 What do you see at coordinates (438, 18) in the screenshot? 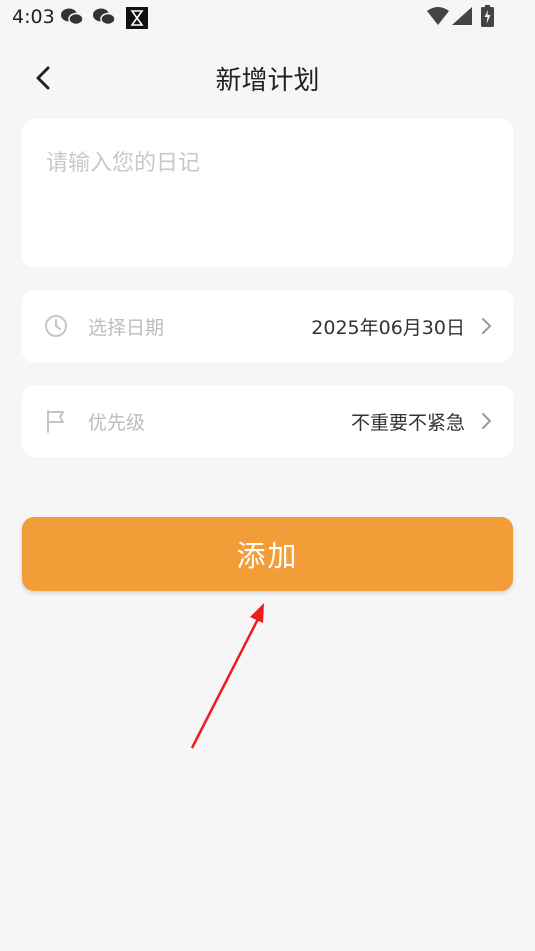
I see `wifi-icon` at bounding box center [438, 18].